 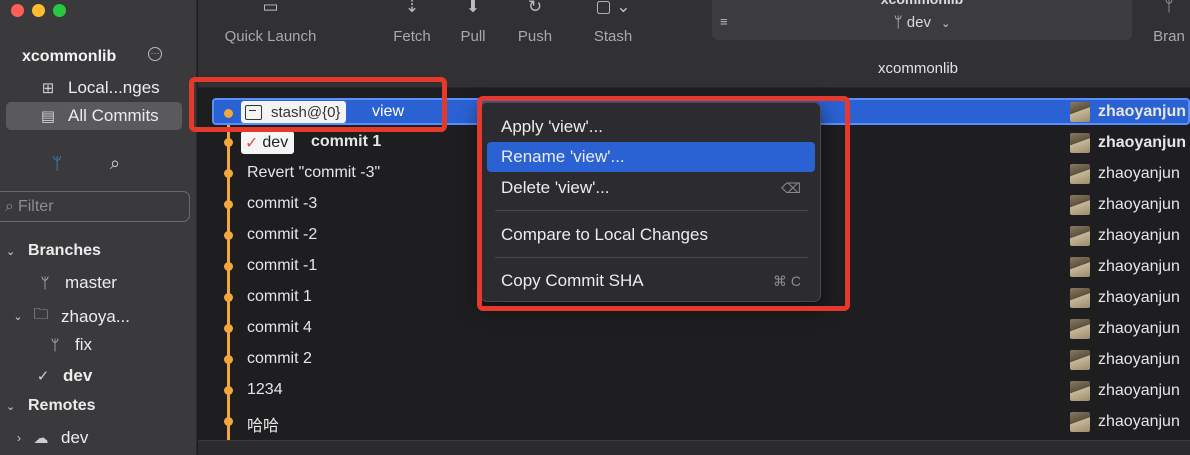 What do you see at coordinates (17, 10) in the screenshot?
I see `close-window-button` at bounding box center [17, 10].